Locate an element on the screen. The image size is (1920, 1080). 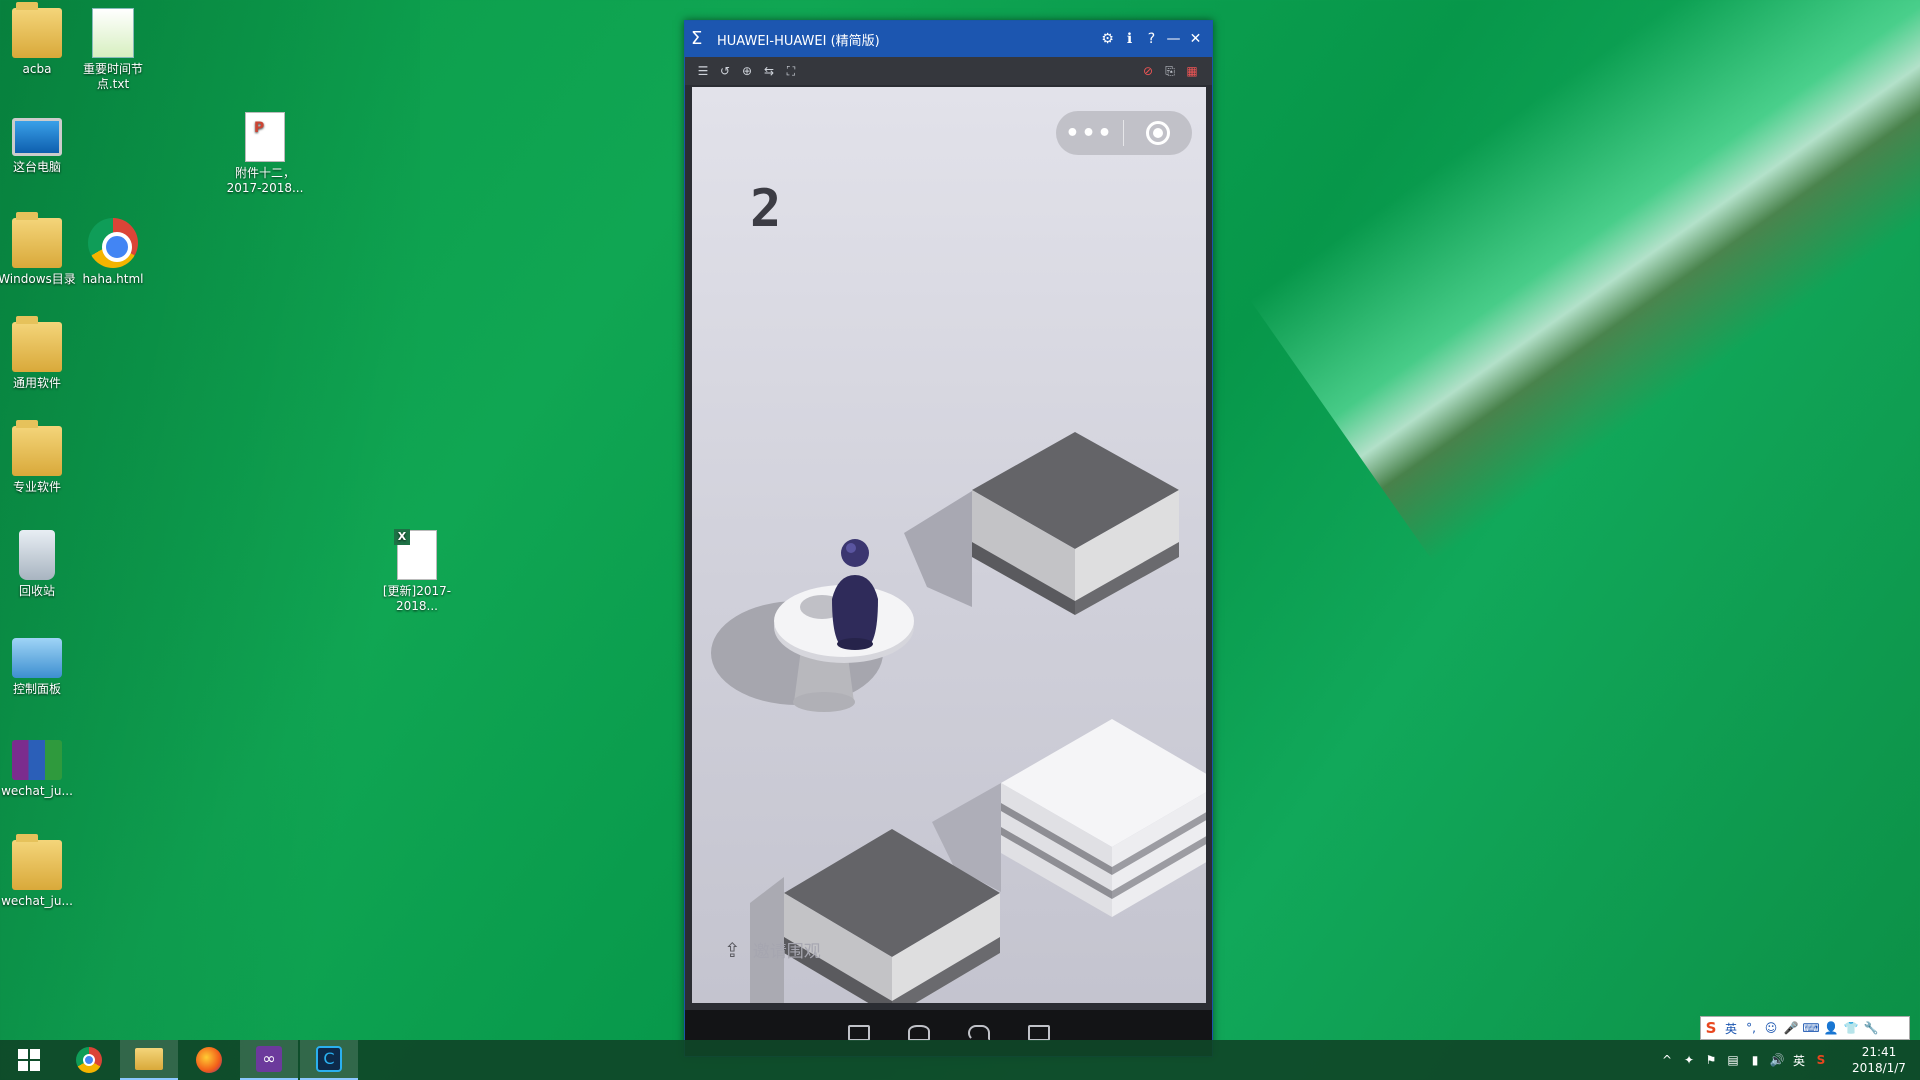
desktop-icon-label: 专业软件 is located at coordinates (36, 487).